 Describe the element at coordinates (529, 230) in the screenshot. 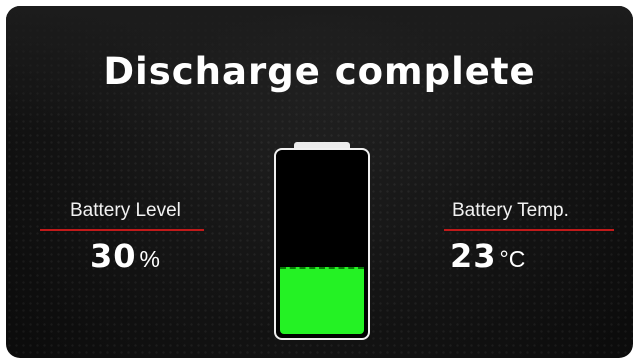

I see `battery-temp-divider` at that location.